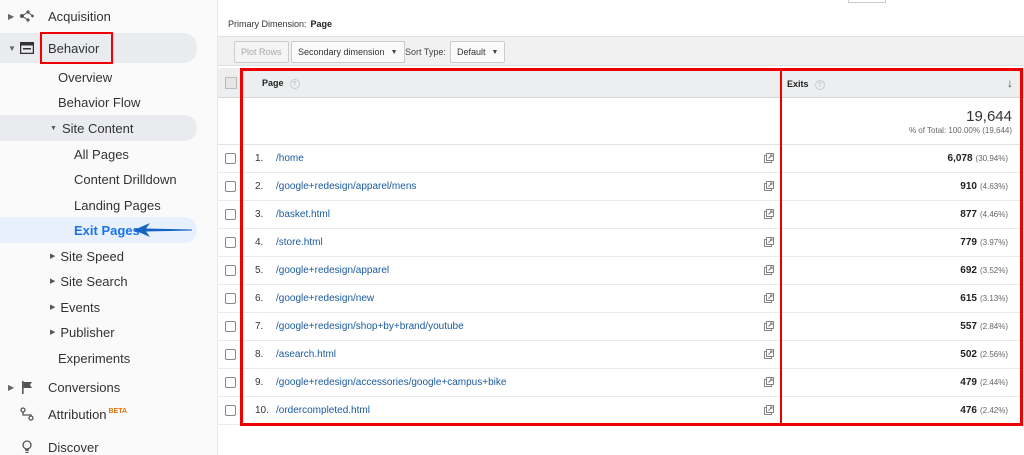 Image resolution: width=1024 pixels, height=455 pixels. What do you see at coordinates (341, 52) in the screenshot?
I see `secondary-dimension-label: Secondary dimension` at bounding box center [341, 52].